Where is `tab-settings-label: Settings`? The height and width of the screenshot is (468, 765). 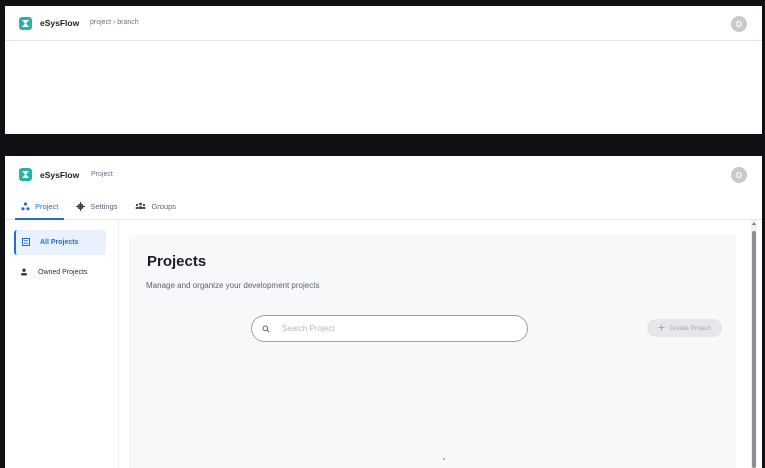
tab-settings-label: Settings is located at coordinates (104, 206).